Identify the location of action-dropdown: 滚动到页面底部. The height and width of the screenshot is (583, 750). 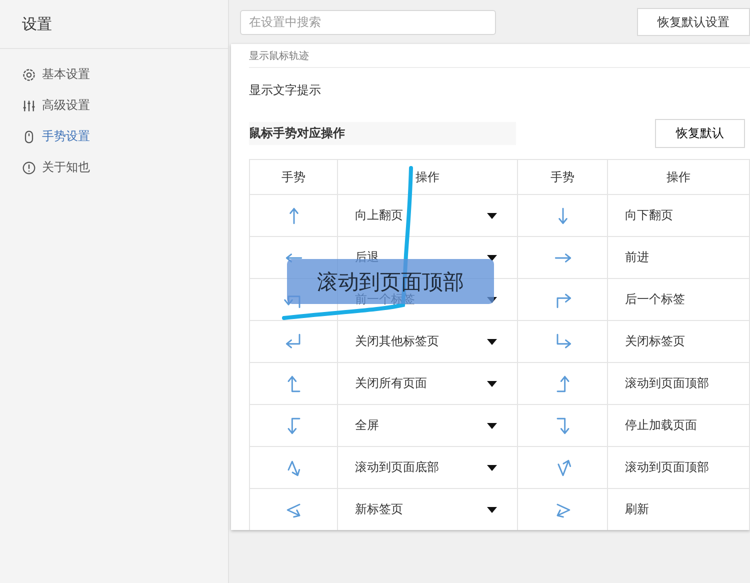
(427, 467).